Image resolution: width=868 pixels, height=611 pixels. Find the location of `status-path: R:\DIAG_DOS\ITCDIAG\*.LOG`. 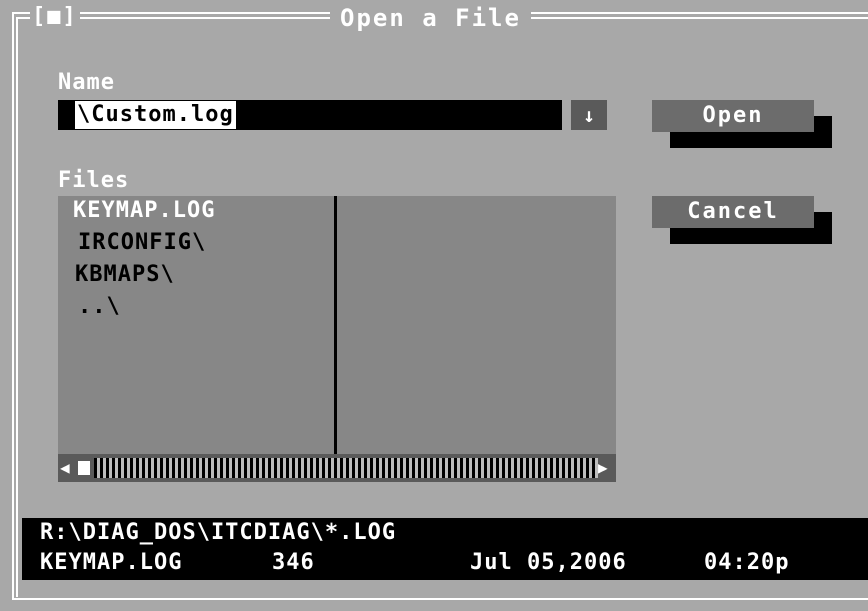

status-path: R:\DIAG_DOS\ITCDIAG\*.LOG is located at coordinates (218, 532).